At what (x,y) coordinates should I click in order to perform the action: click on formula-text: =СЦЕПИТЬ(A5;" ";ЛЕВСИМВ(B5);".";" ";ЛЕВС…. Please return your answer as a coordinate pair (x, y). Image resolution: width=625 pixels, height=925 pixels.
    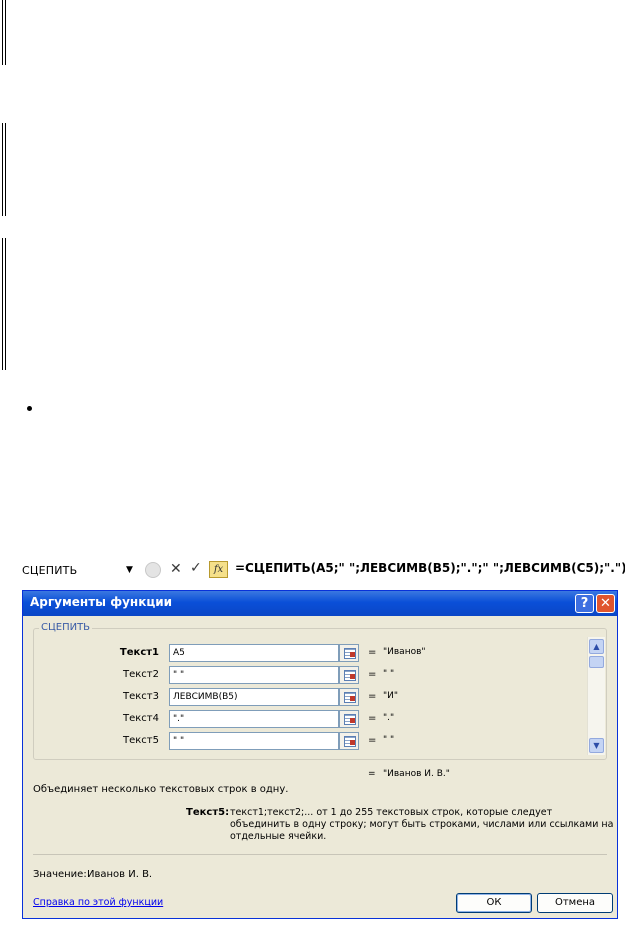
    Looking at the image, I should click on (430, 568).